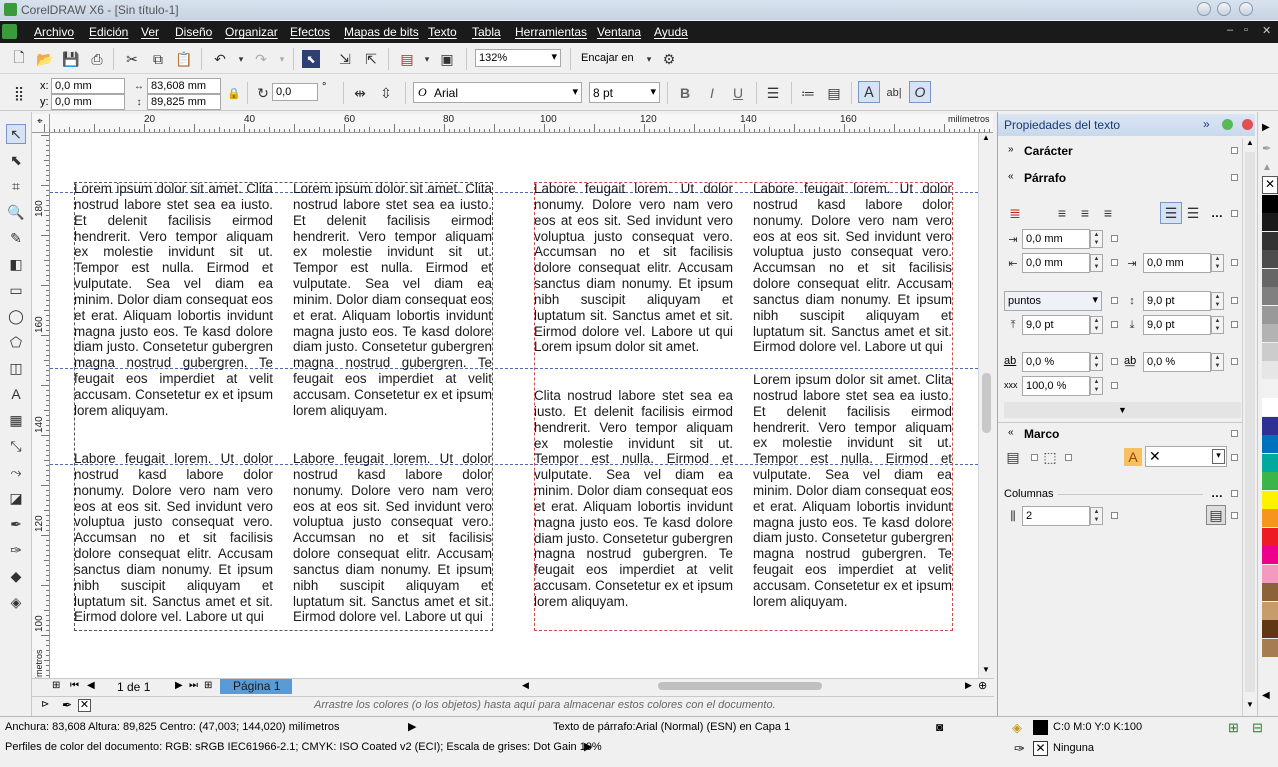 The height and width of the screenshot is (767, 1278). I want to click on frame-alignment-checkbox, so click(1234, 457).